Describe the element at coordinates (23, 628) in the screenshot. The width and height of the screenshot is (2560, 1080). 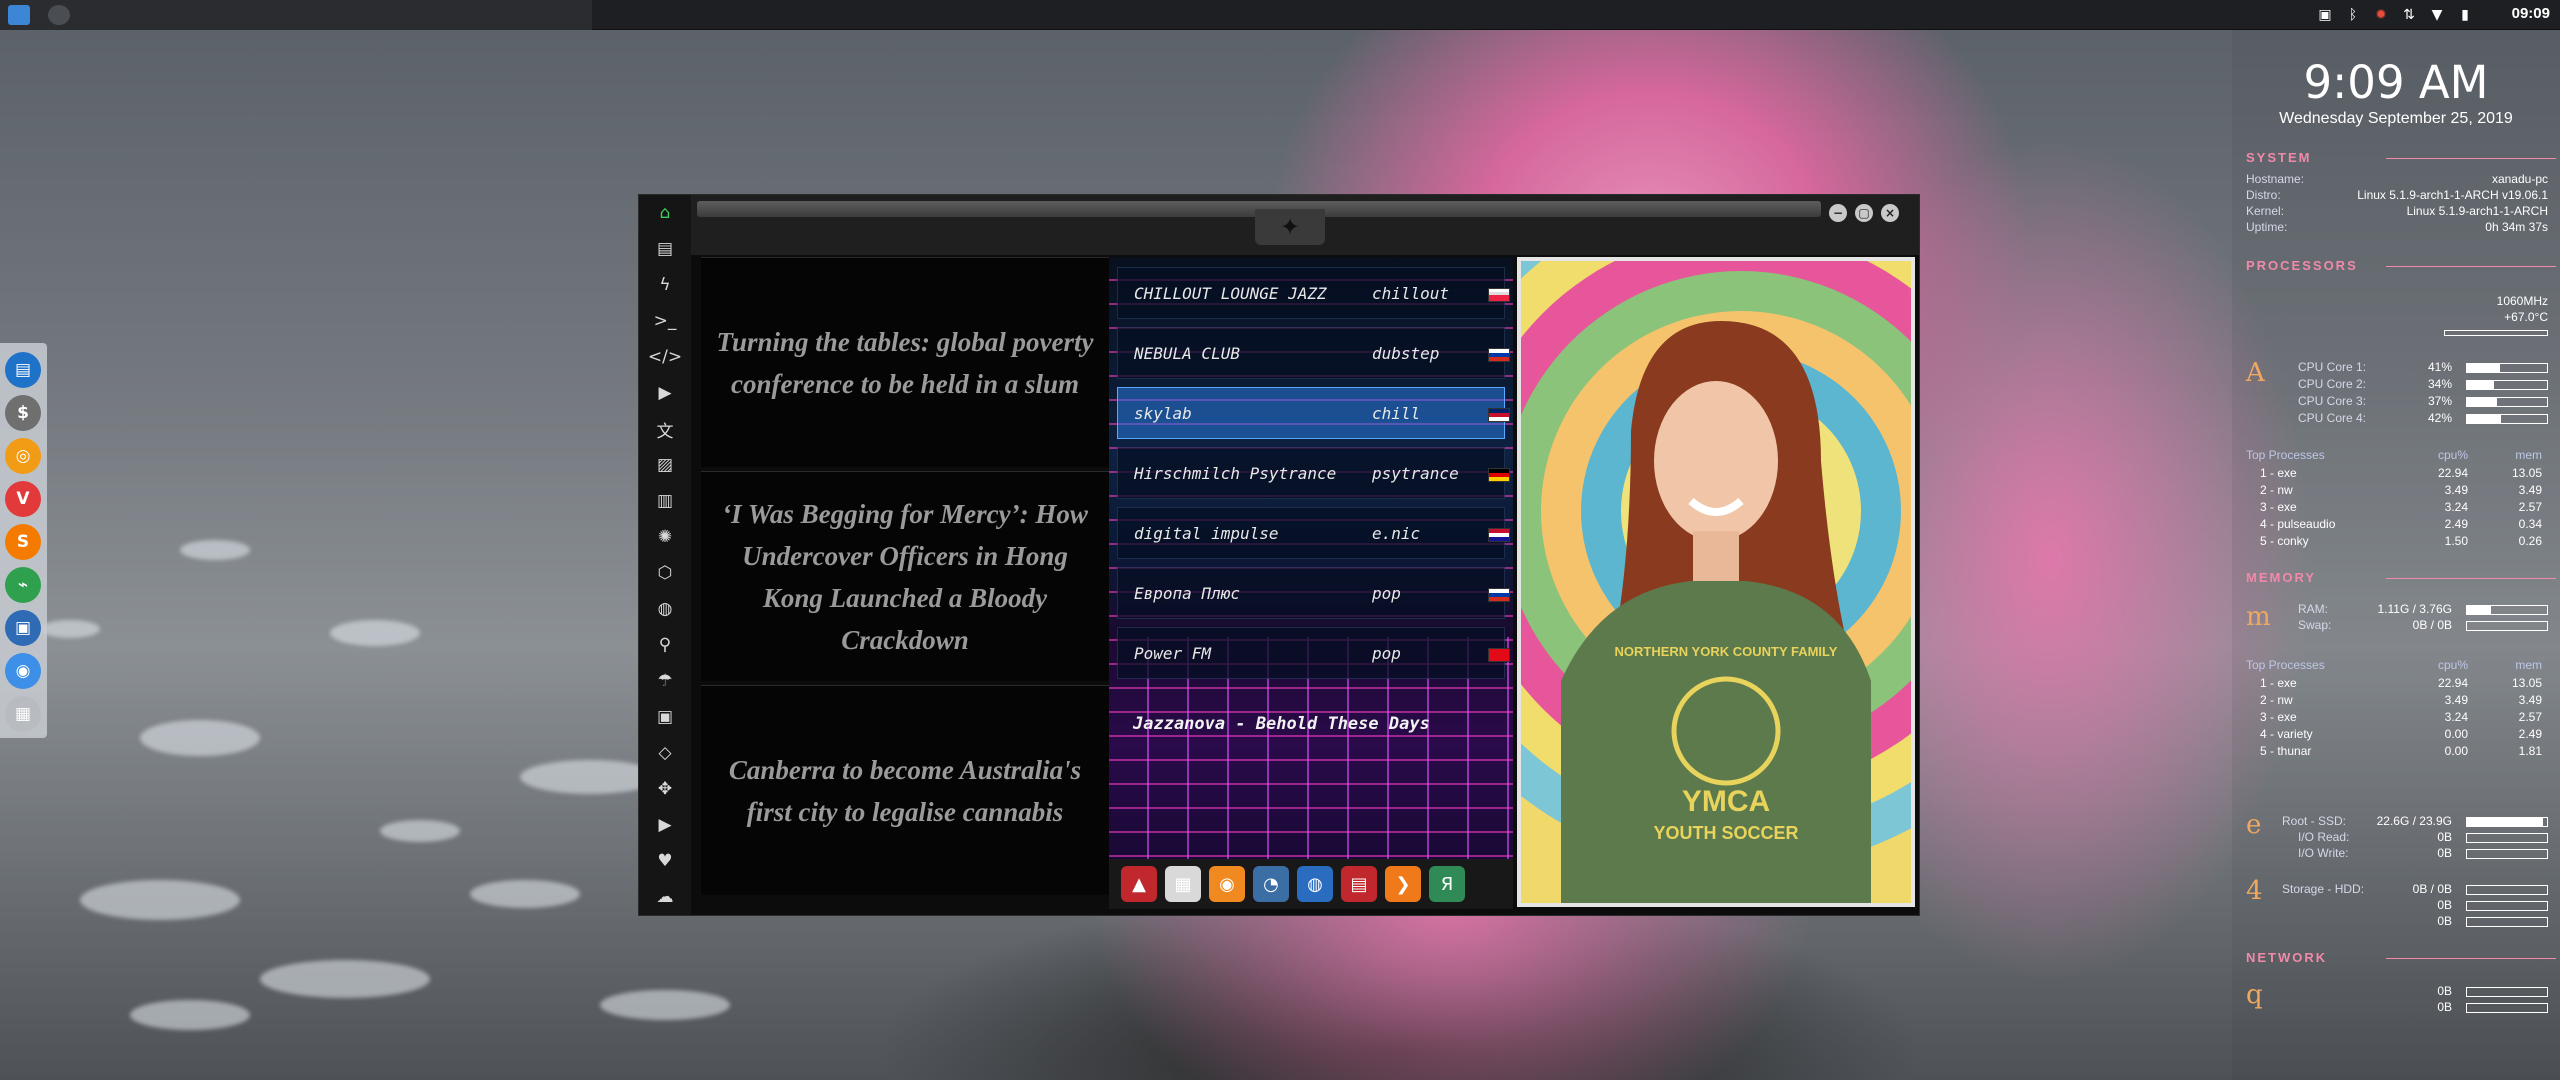
I see `screen-icon: ▣` at that location.